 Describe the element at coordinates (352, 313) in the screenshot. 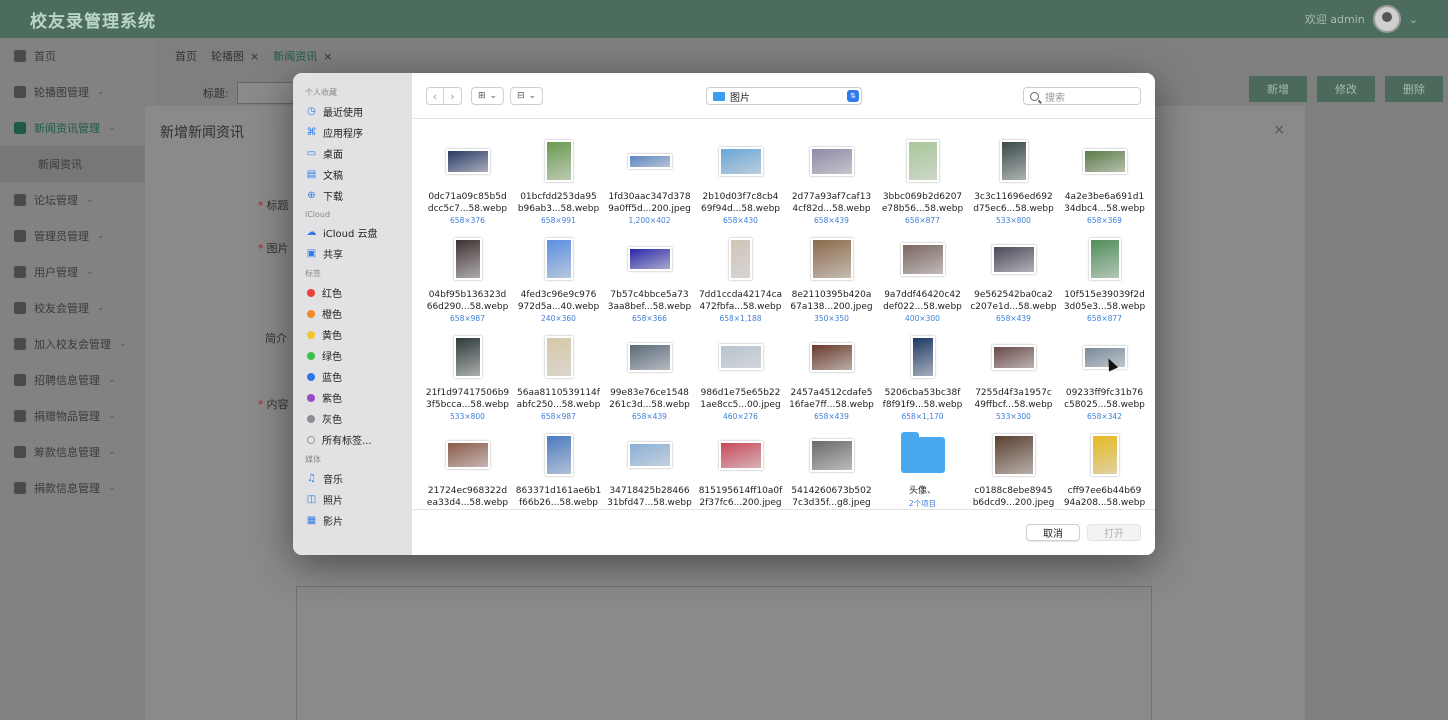

I see `tag-item: 橙色` at that location.